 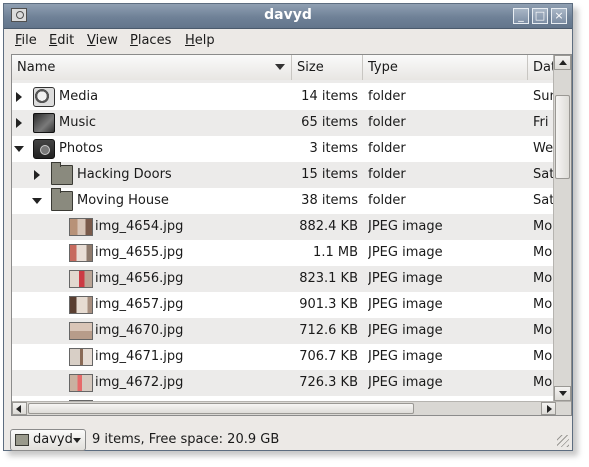 What do you see at coordinates (44, 149) in the screenshot?
I see `photos-folder-icon` at bounding box center [44, 149].